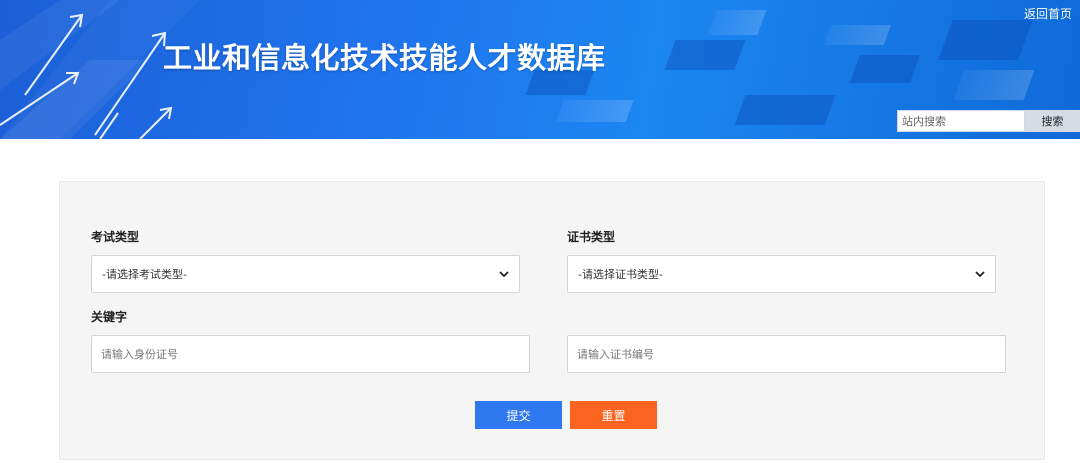 The width and height of the screenshot is (1080, 463). Describe the element at coordinates (518, 415) in the screenshot. I see `submit-button: 提交` at that location.